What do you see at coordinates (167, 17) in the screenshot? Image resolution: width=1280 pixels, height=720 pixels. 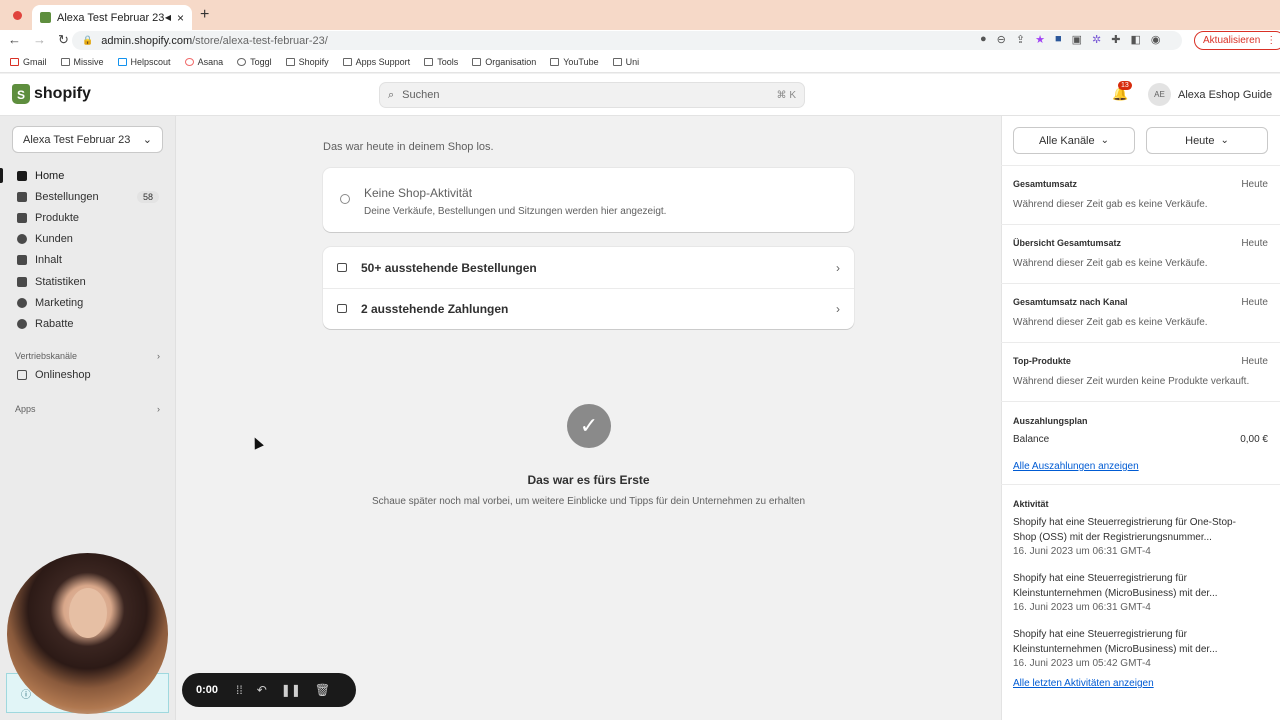 I see `speaker-icon: ◀` at bounding box center [167, 17].